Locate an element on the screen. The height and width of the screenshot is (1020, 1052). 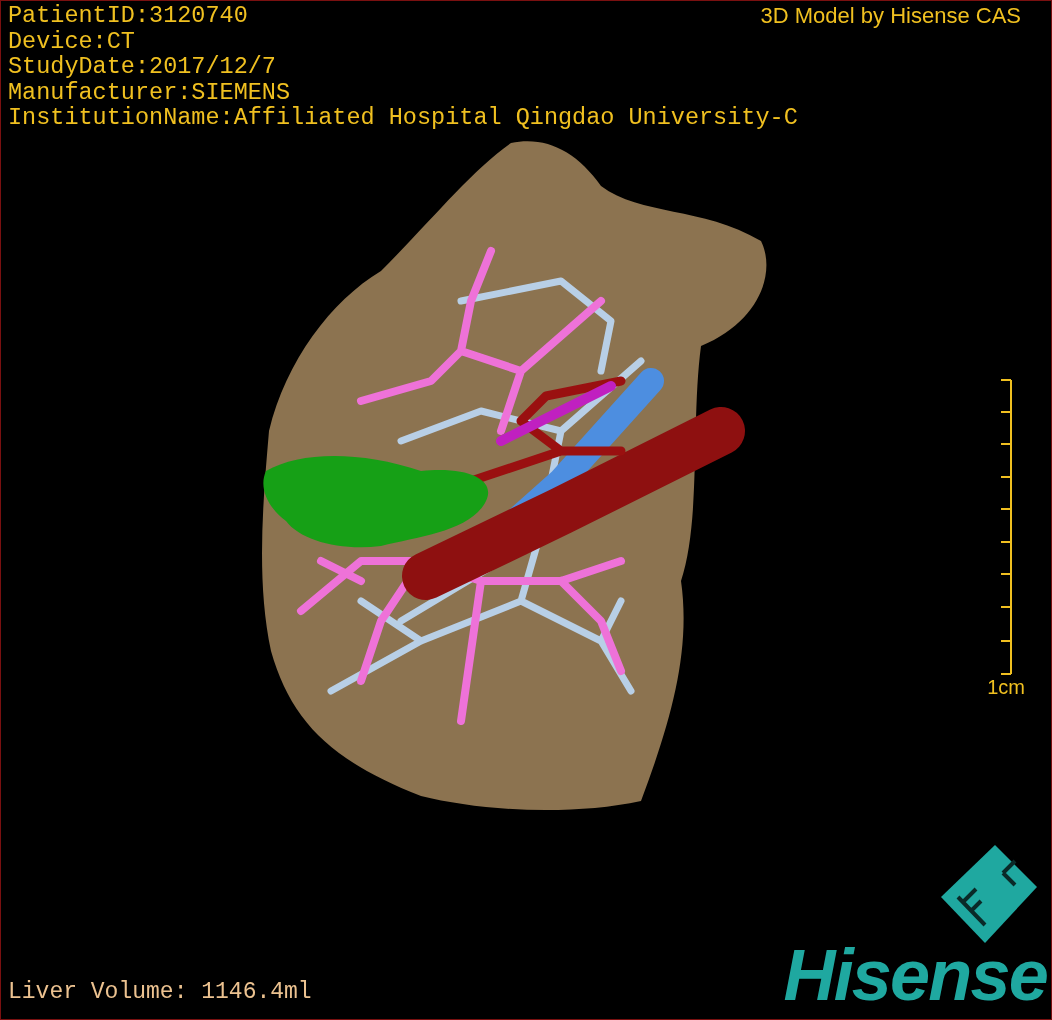
patient-info-text: Device:CT is located at coordinates (71, 41).